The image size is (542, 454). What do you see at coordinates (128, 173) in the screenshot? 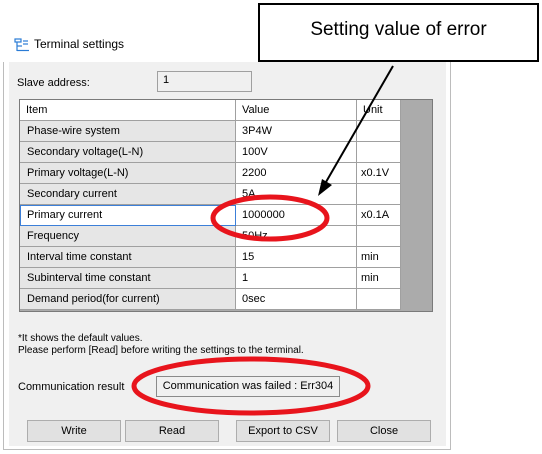
I see `row-item-label: Primary voltage(L-N)` at bounding box center [128, 173].